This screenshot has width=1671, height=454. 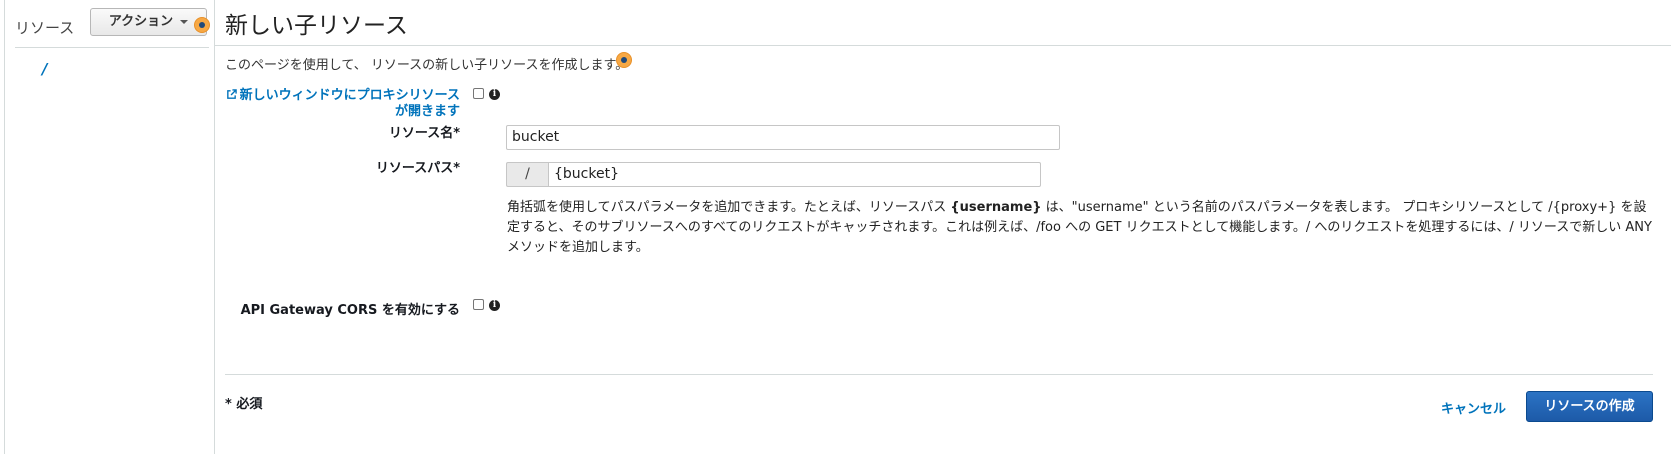 I want to click on caret-down-icon, so click(x=184, y=21).